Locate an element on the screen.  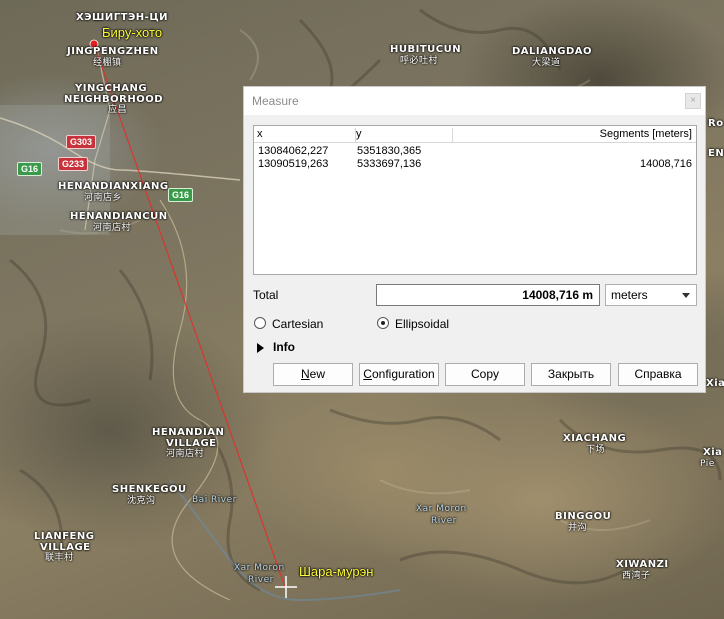
configuration-button-mnemonic: C is located at coordinates (367, 374).